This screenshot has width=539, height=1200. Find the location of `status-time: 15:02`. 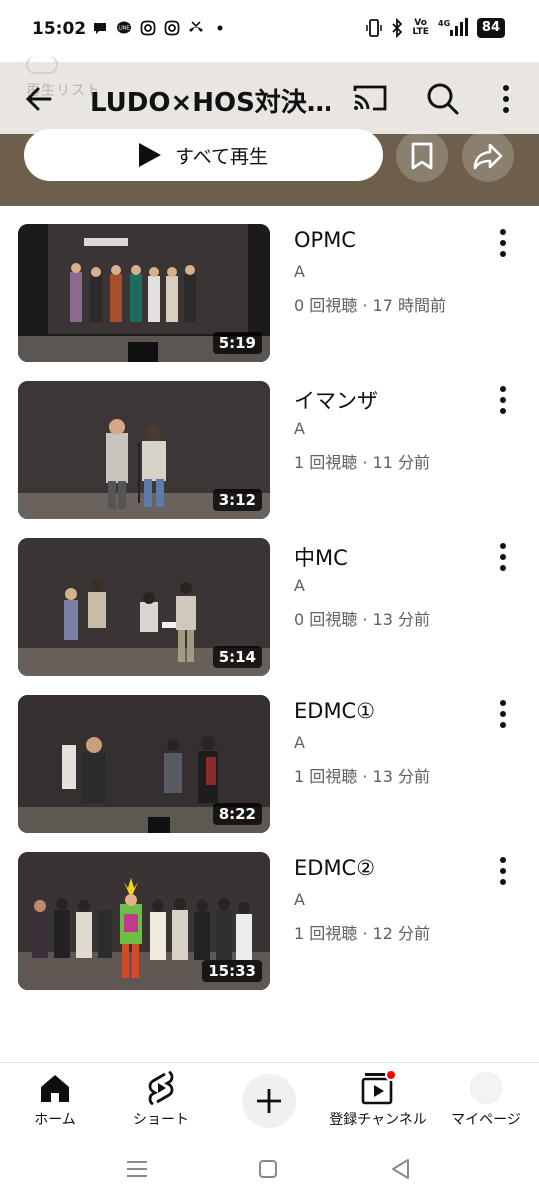

status-time: 15:02 is located at coordinates (59, 29).